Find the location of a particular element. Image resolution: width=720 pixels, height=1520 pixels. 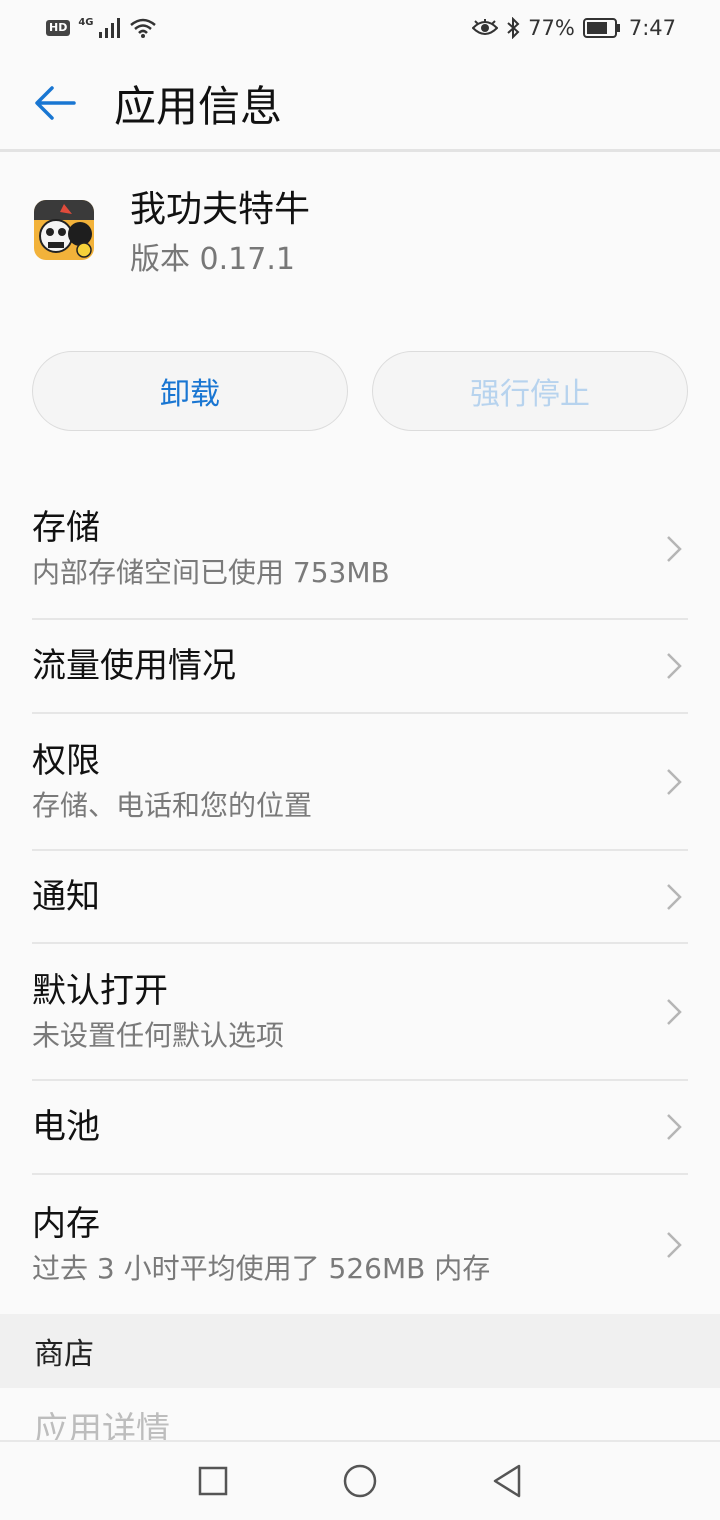

list-item-permissions: 权限 存储、电话和您的位置 is located at coordinates (360, 782).